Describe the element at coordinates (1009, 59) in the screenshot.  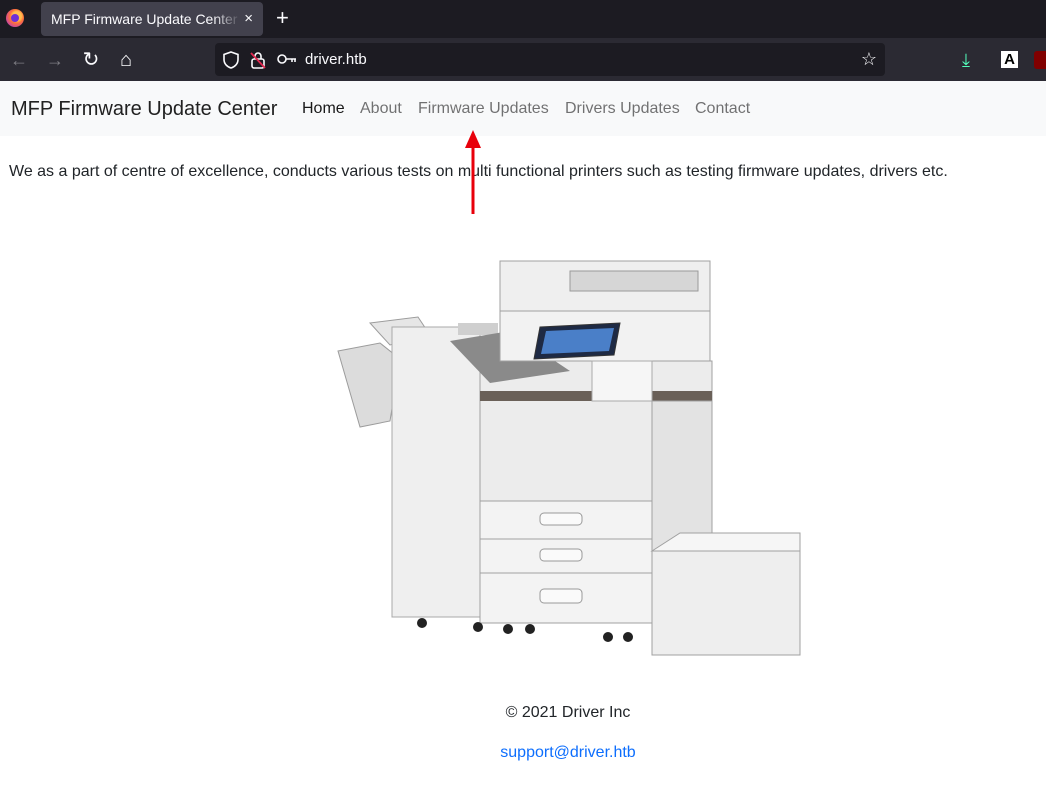
I see `extension-a-icon: A` at that location.